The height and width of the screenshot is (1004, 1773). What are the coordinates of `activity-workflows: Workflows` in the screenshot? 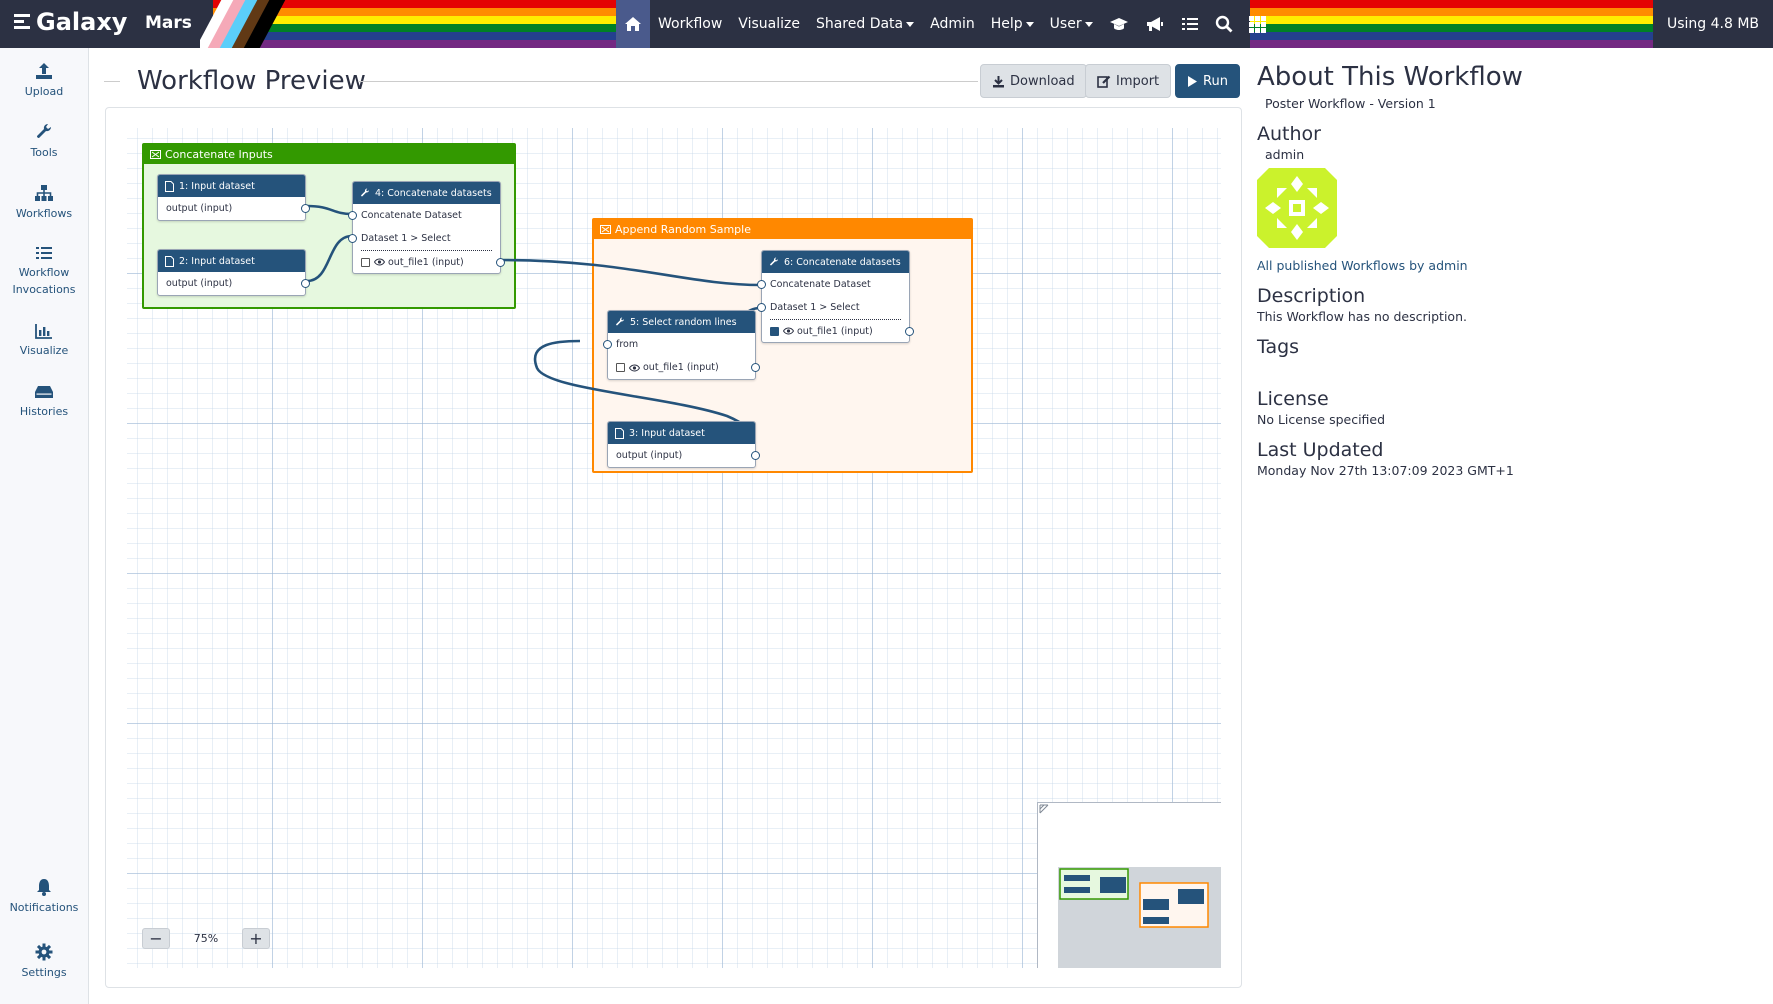 It's located at (44, 203).